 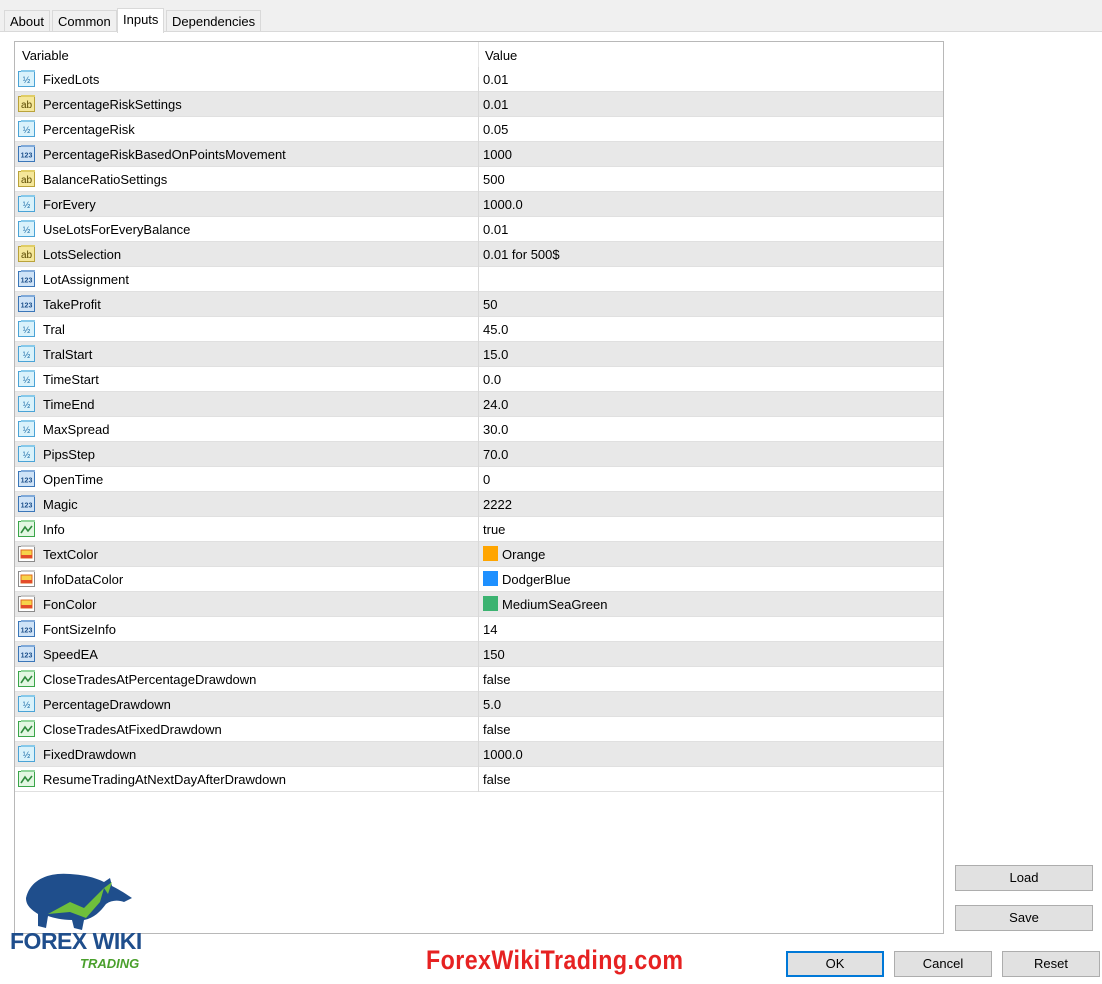 What do you see at coordinates (490, 629) in the screenshot?
I see `parameter-value: 14` at bounding box center [490, 629].